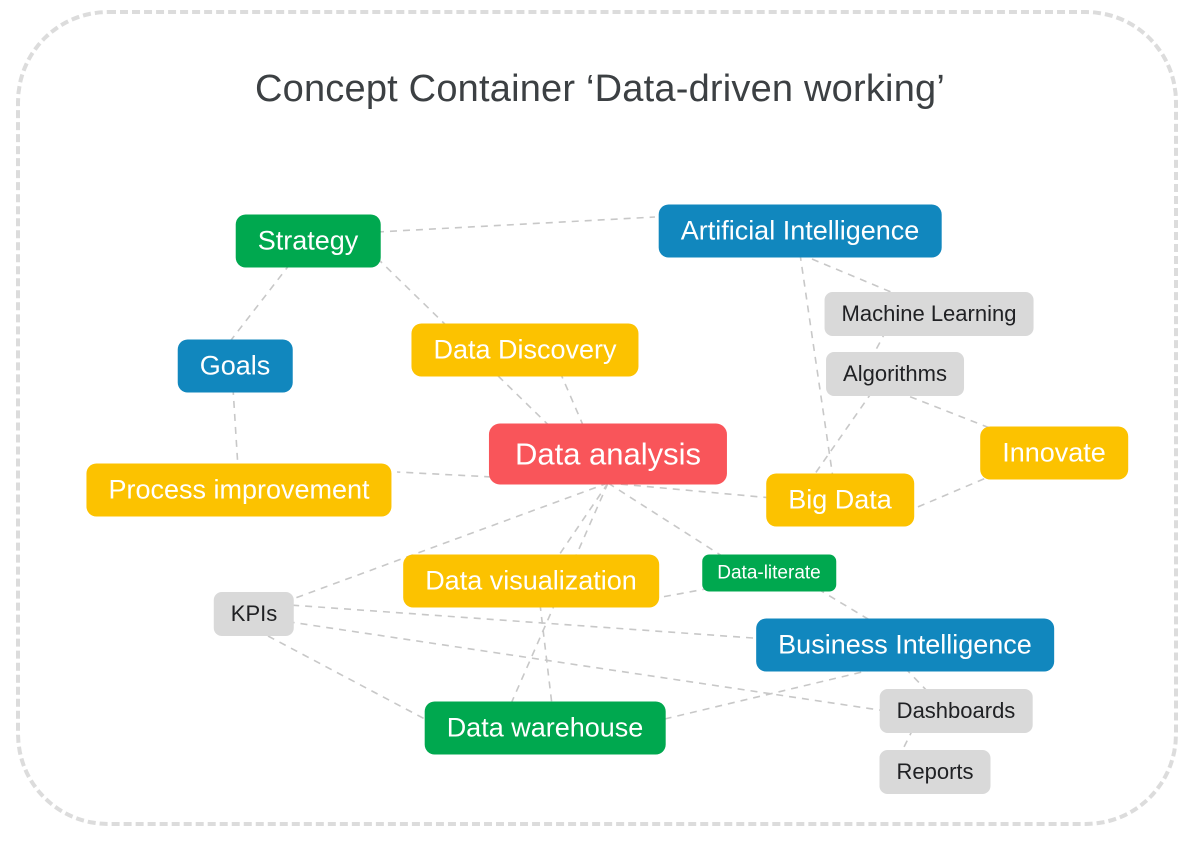  I want to click on node-business-intelligence: Business Intelligence, so click(905, 645).